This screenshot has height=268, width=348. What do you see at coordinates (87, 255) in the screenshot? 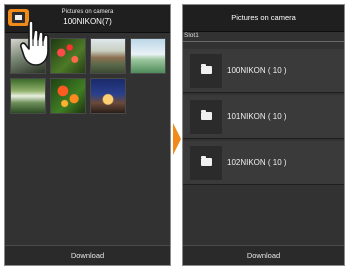
I see `left-download-button: Download` at bounding box center [87, 255].